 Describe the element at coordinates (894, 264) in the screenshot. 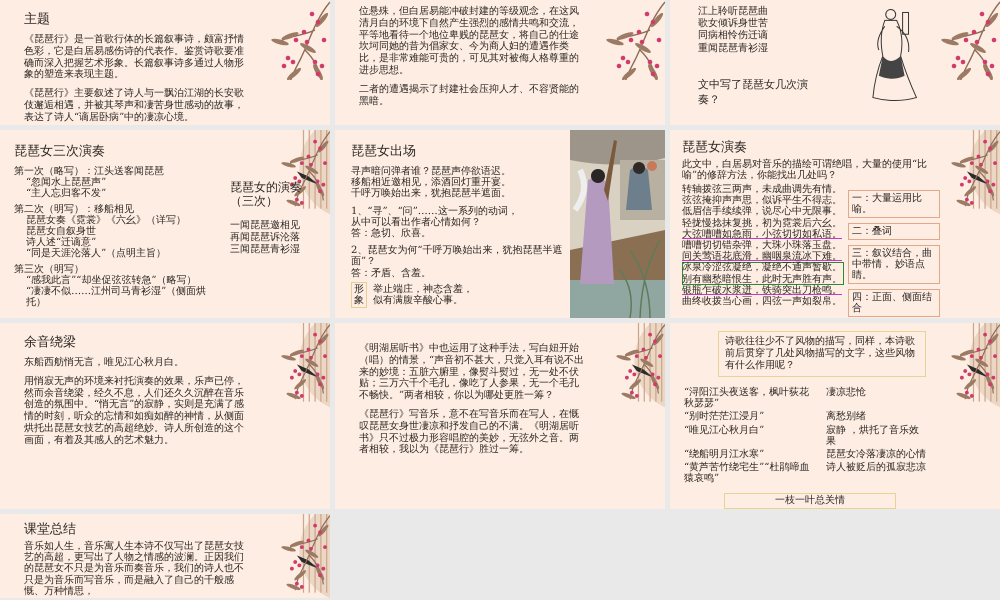

I see `answer-note: 三：叙议结合，曲中带情， 妙语点睛。` at that location.